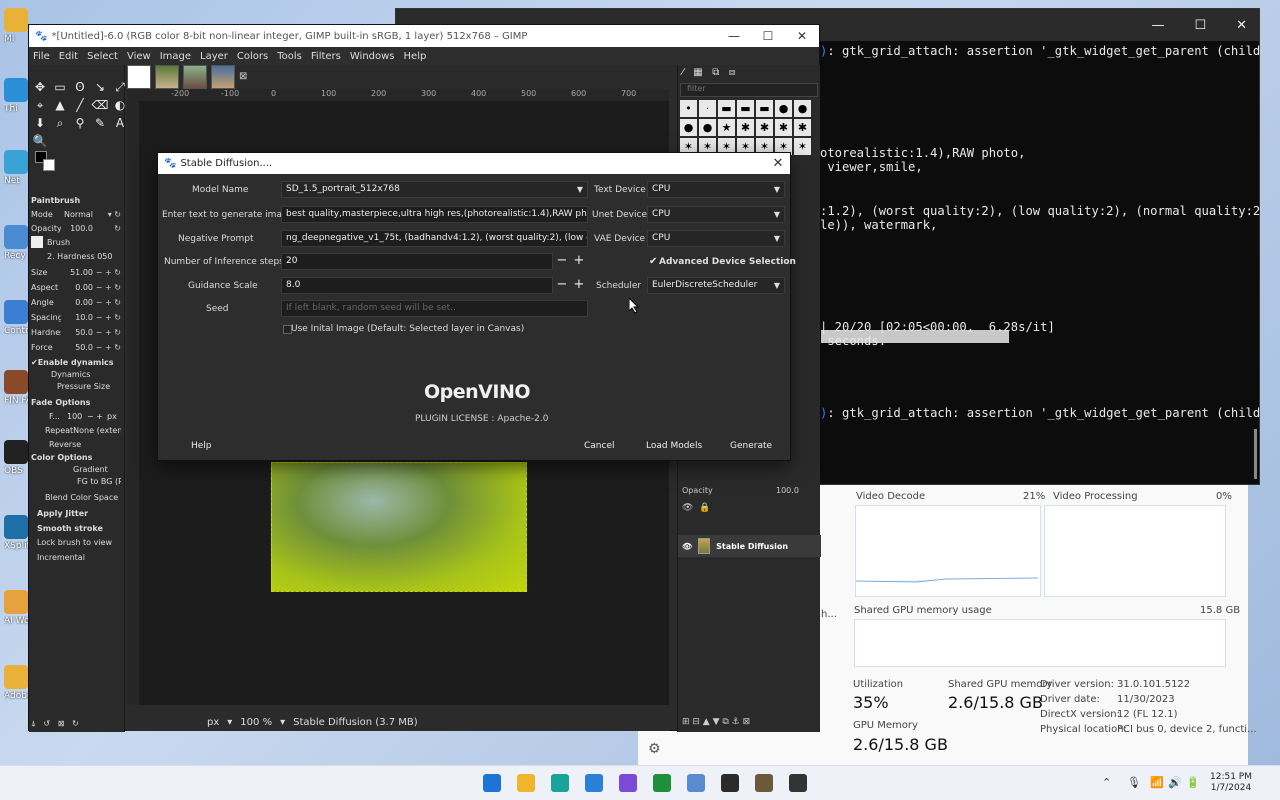  Describe the element at coordinates (415, 56) in the screenshot. I see `menu-help: Help` at that location.